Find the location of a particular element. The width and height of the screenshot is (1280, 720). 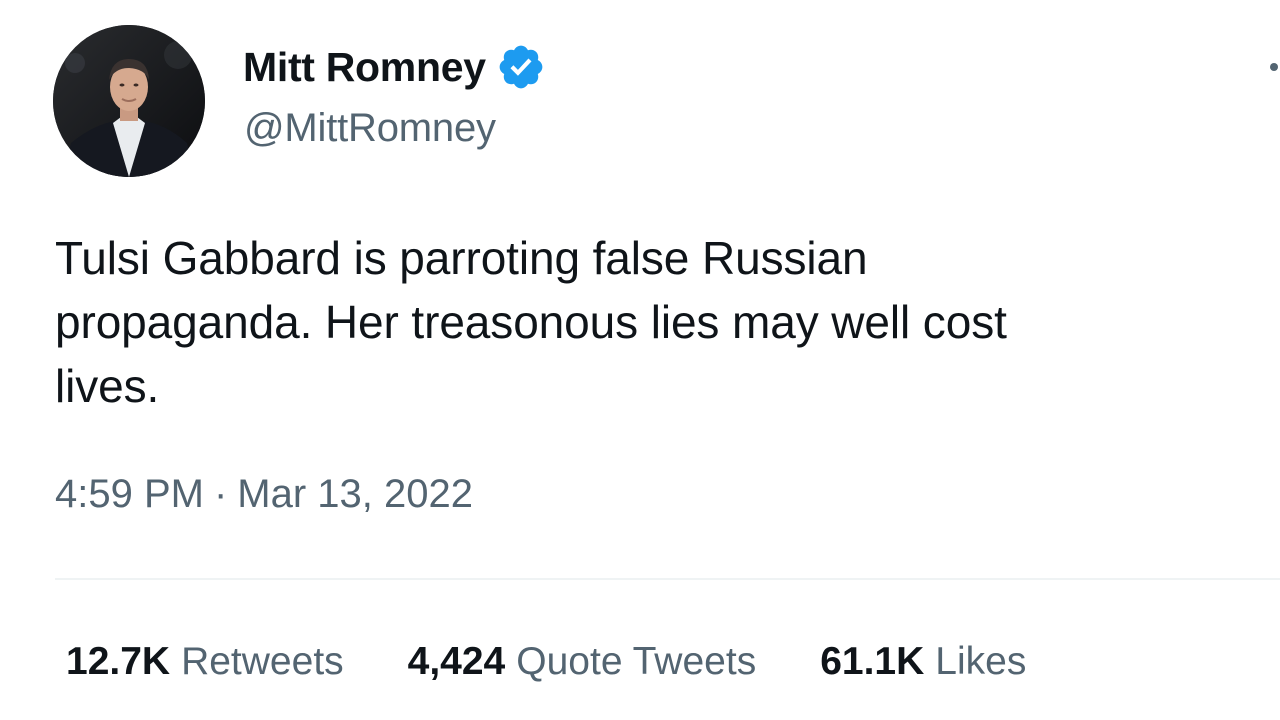

retweets-count: 12.7K is located at coordinates (118, 661).